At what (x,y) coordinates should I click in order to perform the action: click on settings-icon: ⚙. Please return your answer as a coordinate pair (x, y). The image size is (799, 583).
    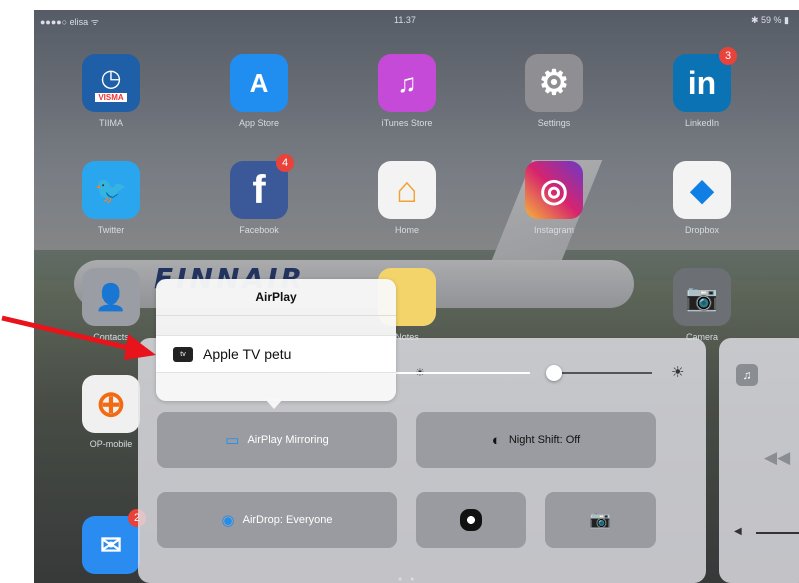
    Looking at the image, I should click on (554, 83).